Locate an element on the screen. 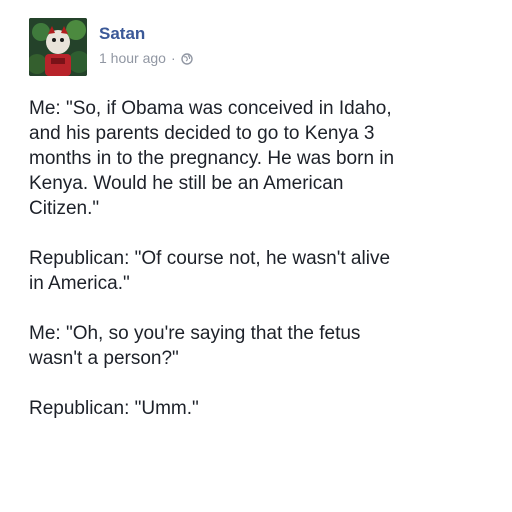 Image resolution: width=512 pixels, height=512 pixels. post-paragraph: Republican: "Umm." is located at coordinates (114, 408).